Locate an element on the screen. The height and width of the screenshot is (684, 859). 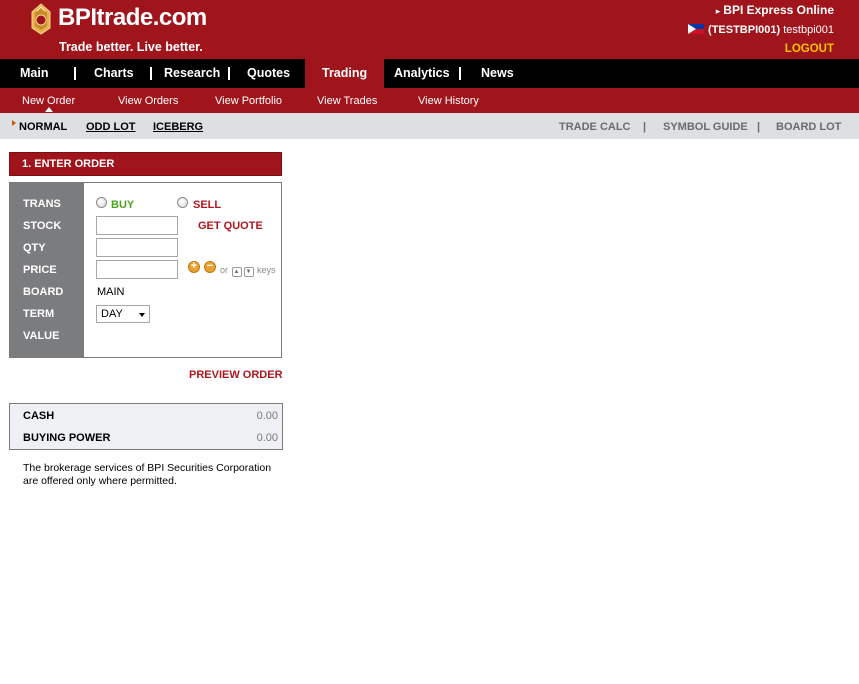
bpi-express-label: BPI Express Online is located at coordinates (778, 10).